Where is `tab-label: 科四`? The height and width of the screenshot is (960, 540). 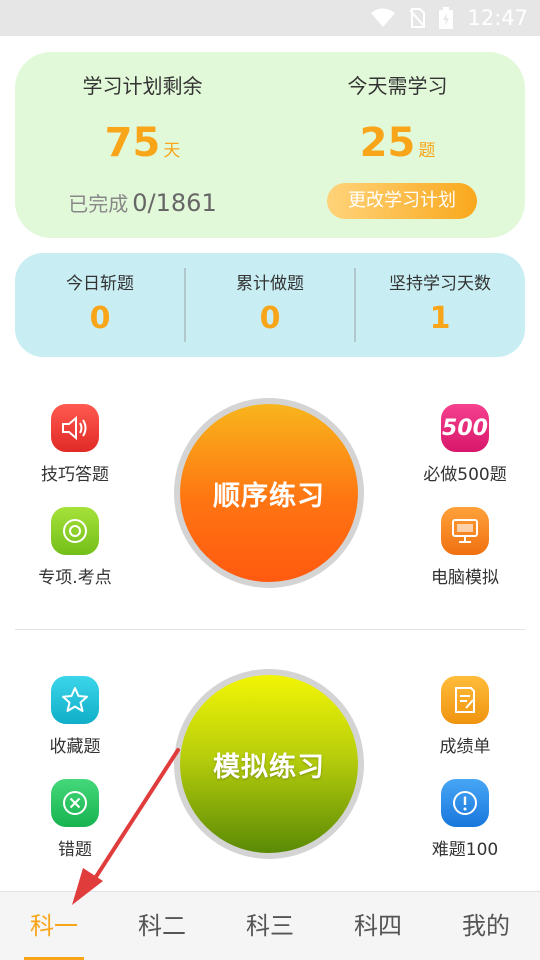
tab-label: 科四 is located at coordinates (378, 926).